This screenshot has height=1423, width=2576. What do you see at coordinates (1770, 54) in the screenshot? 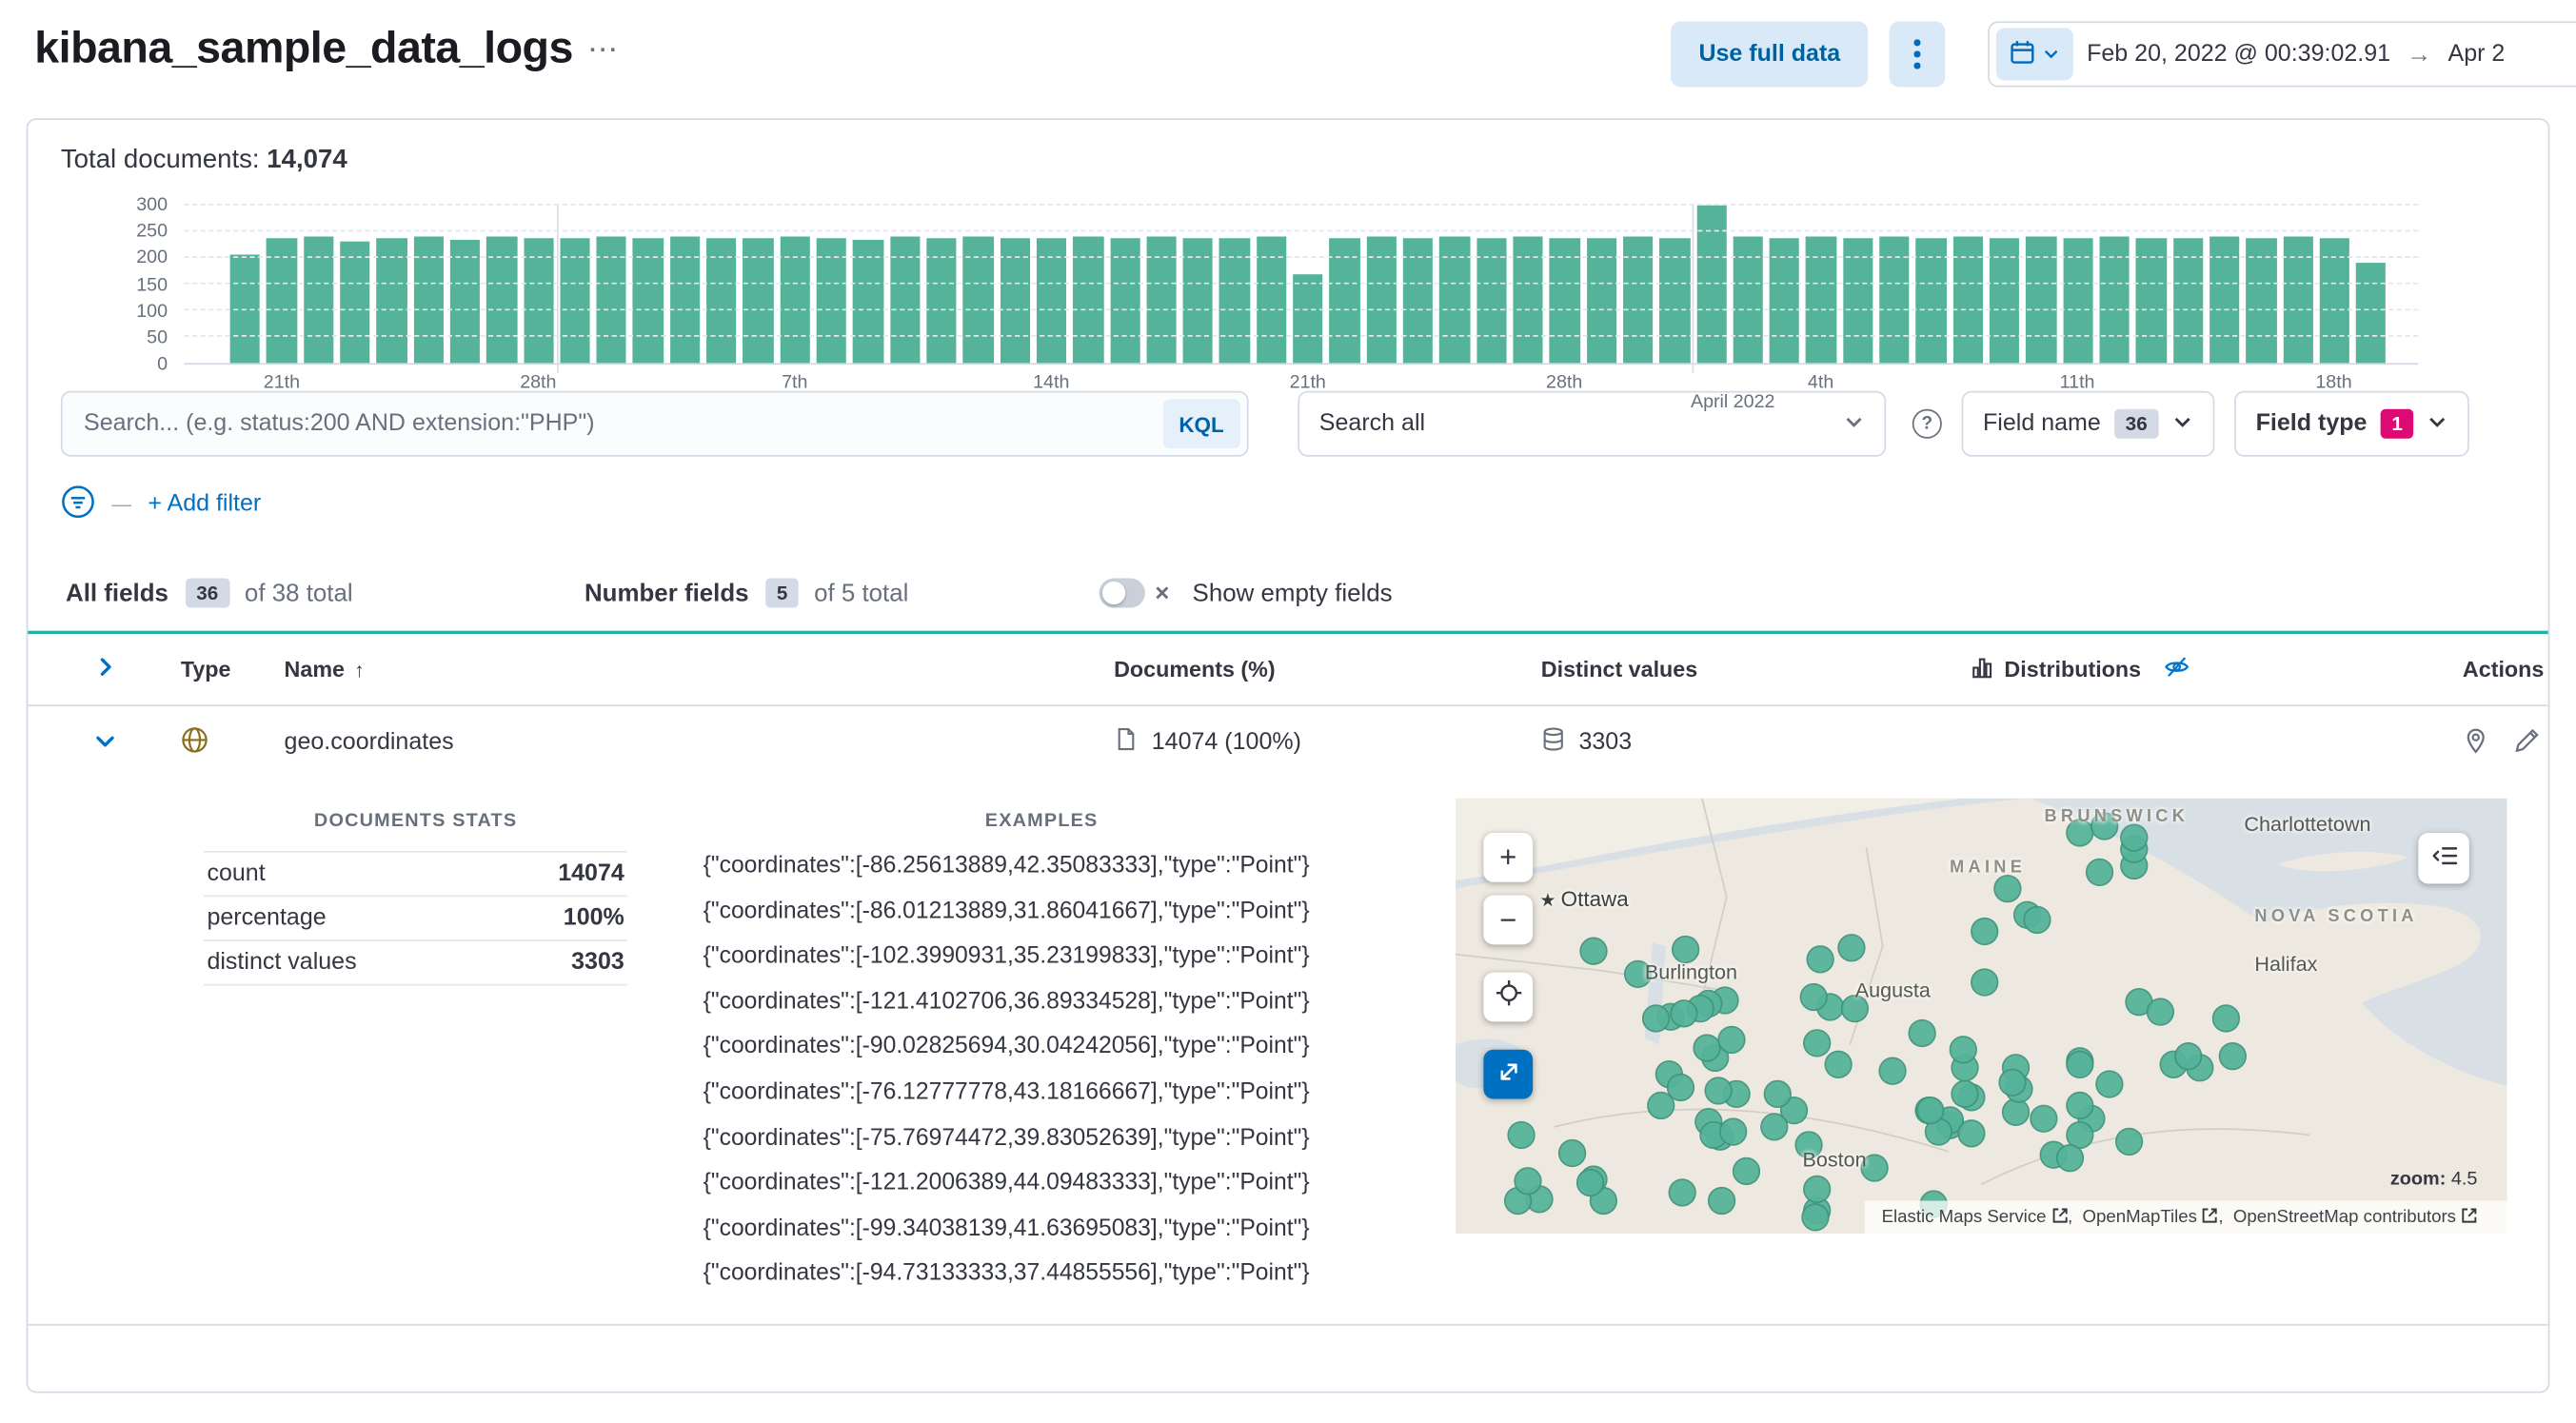
I see `use-full-data-button: Use full data` at bounding box center [1770, 54].